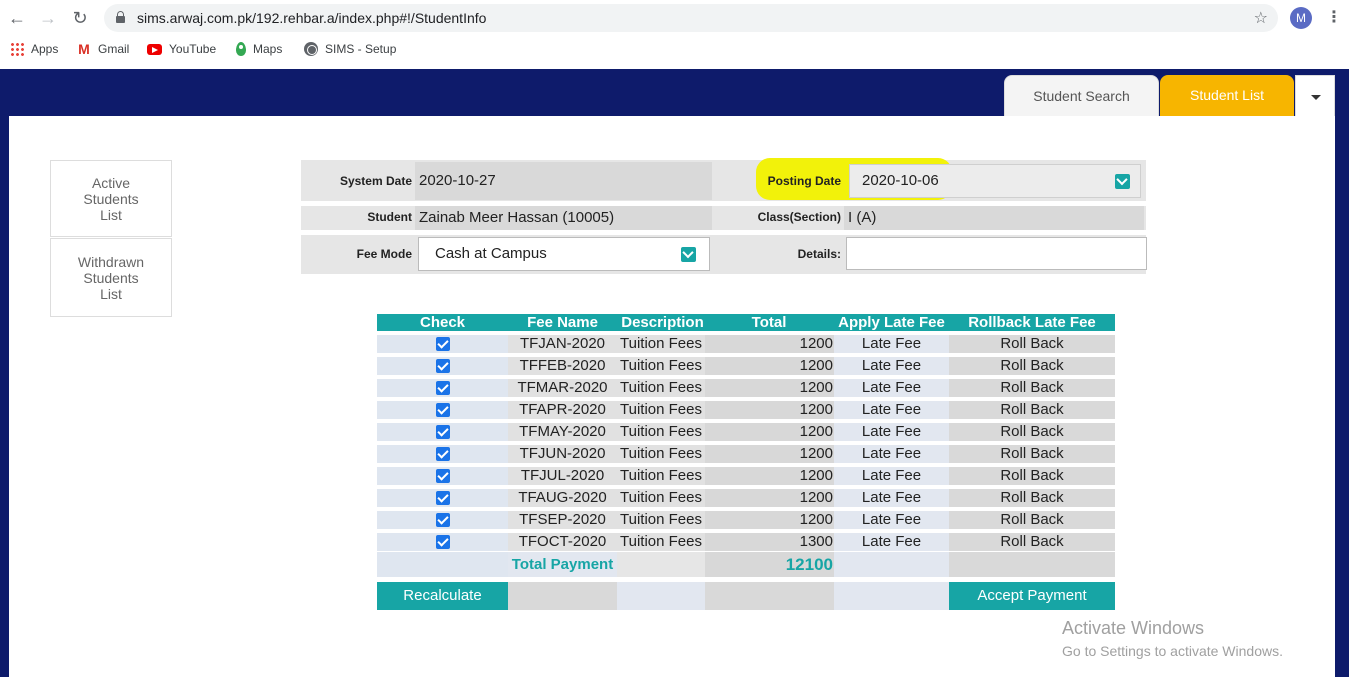  I want to click on watermark-title: Activate Windows, so click(1133, 628).